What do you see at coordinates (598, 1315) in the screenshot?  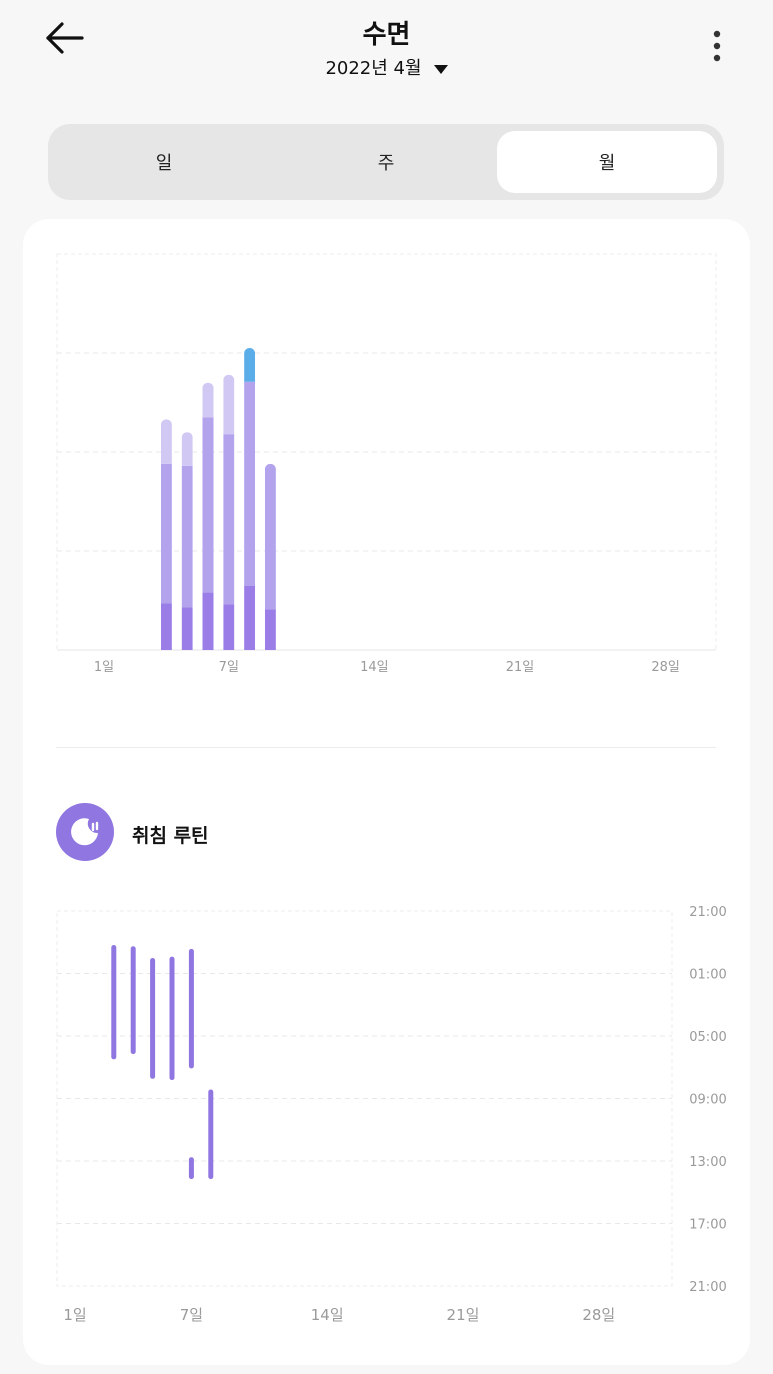 I see `routine-x-tick: 28일` at bounding box center [598, 1315].